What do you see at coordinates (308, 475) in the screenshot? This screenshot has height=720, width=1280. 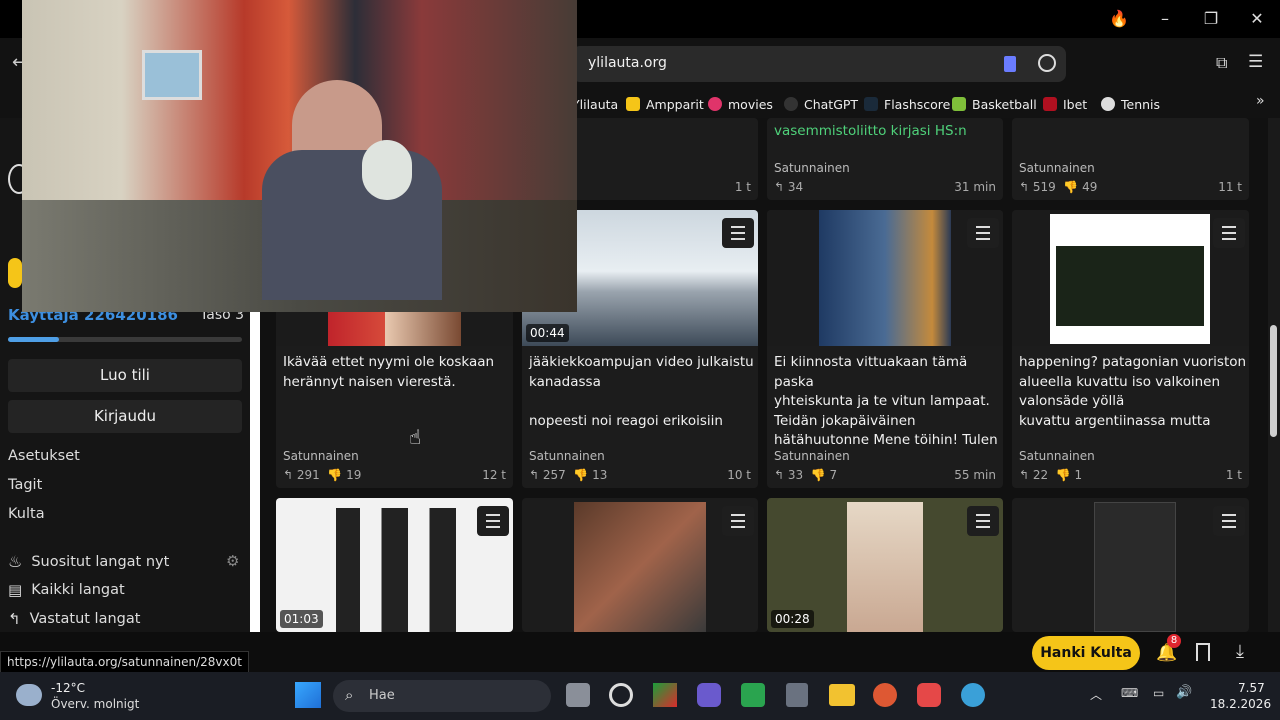 I see `reply-count: 291` at bounding box center [308, 475].